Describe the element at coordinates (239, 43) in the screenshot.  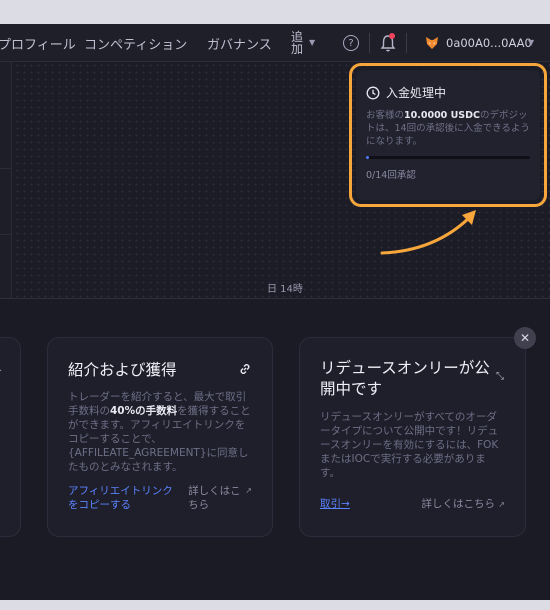
I see `nav-governance: ガバナンス` at that location.